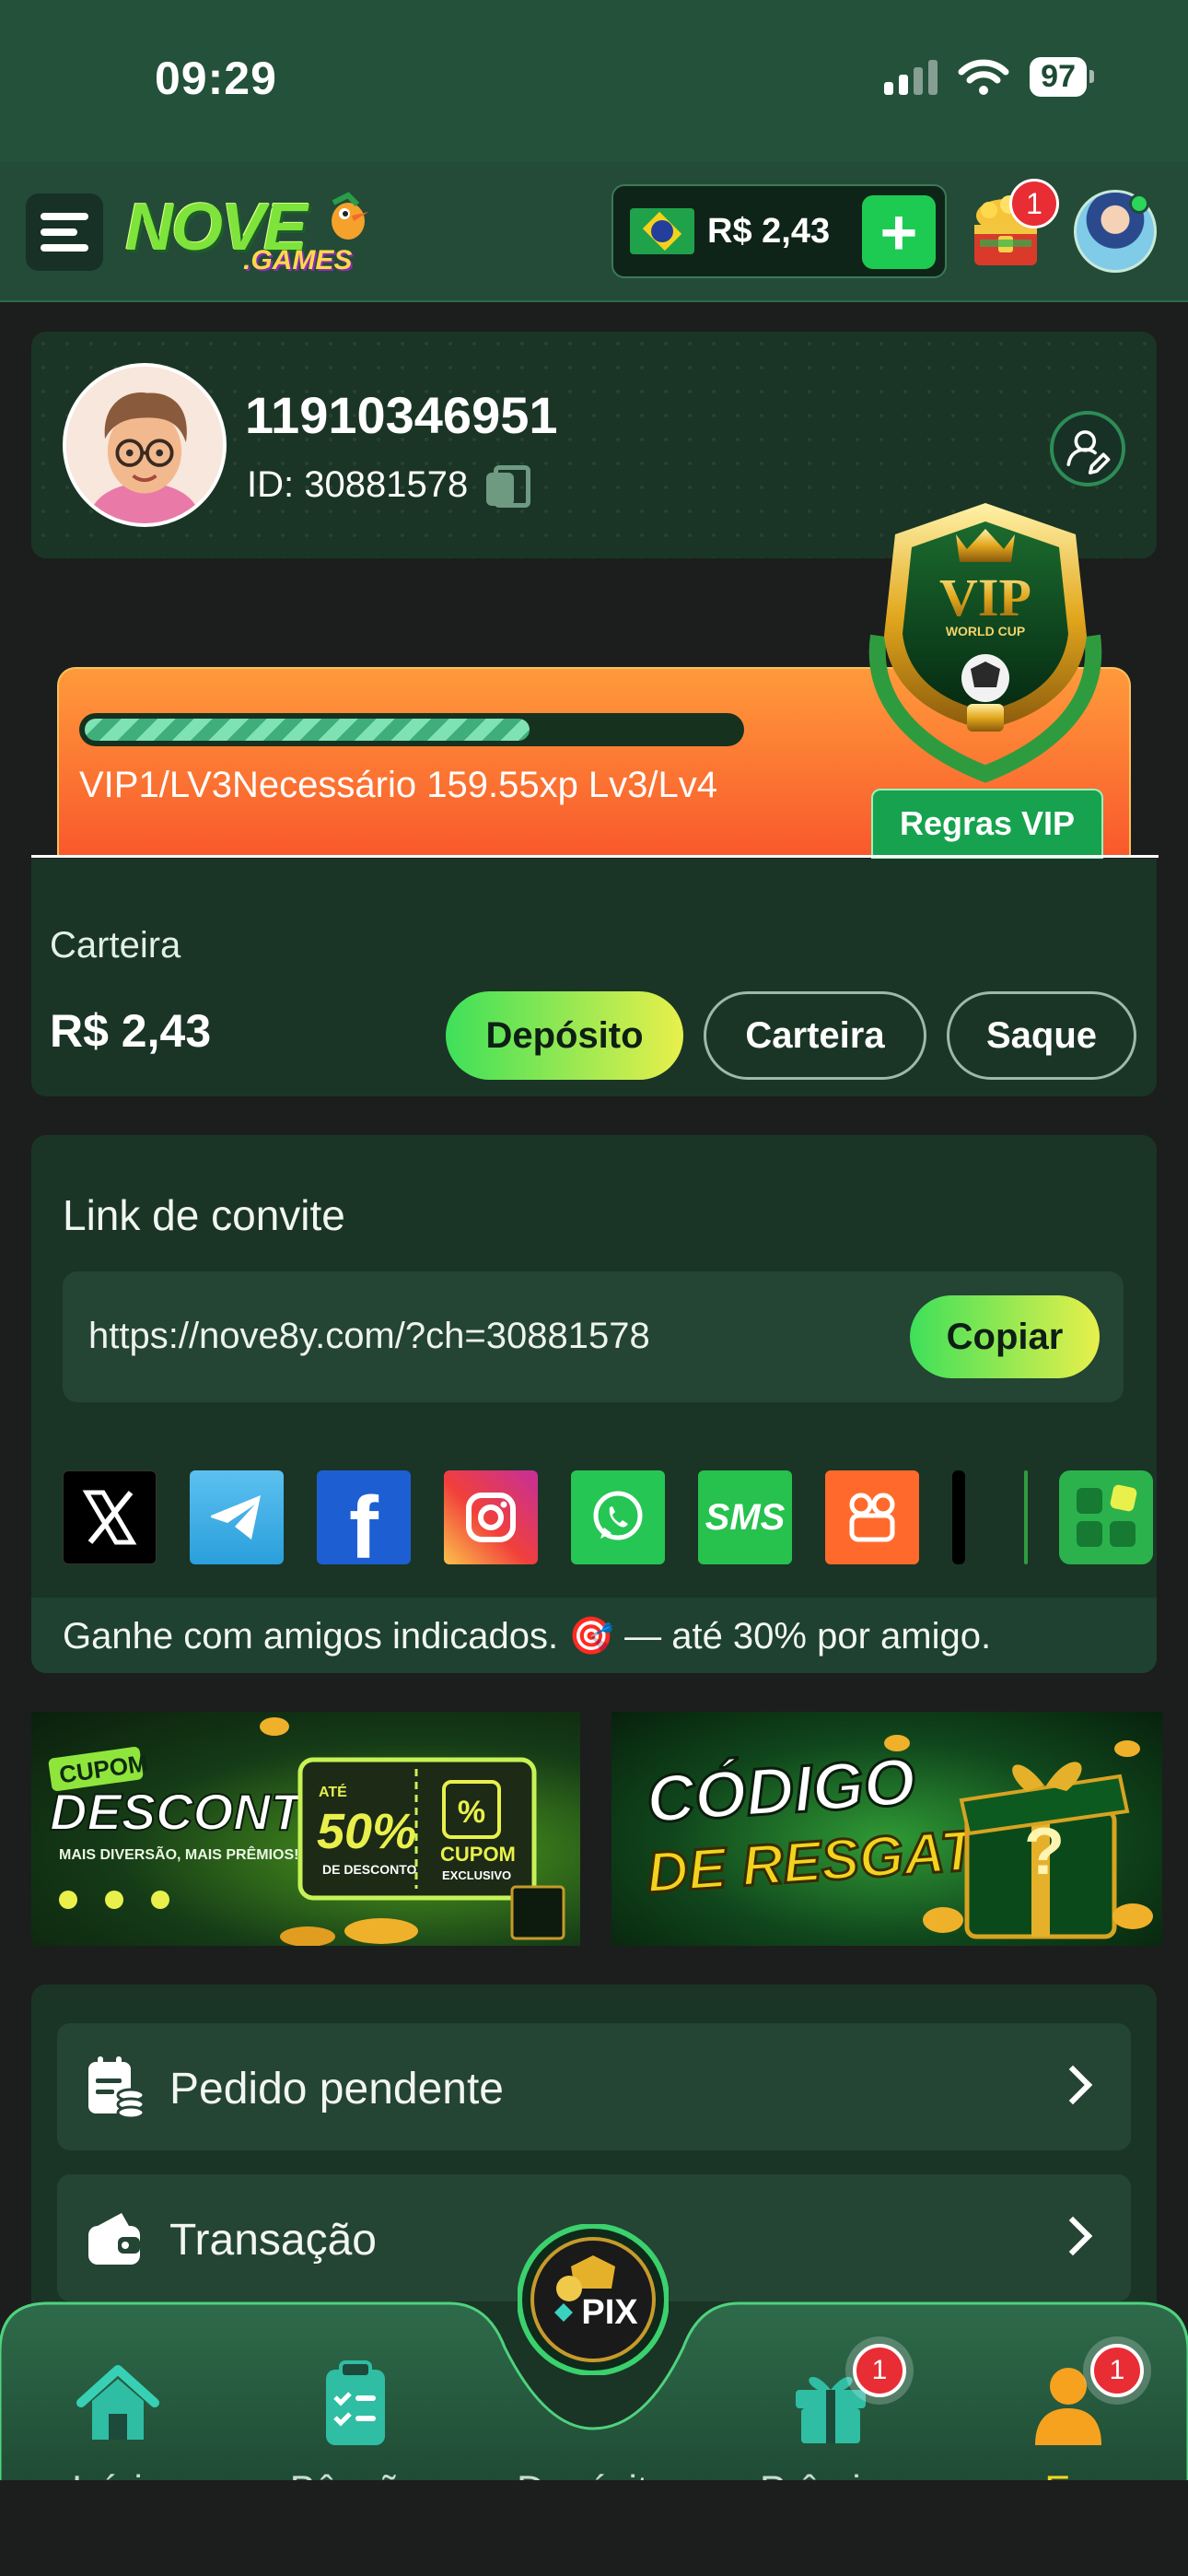  Describe the element at coordinates (985, 643) in the screenshot. I see `vip-badge-icon: VIP WORLD CUP` at that location.